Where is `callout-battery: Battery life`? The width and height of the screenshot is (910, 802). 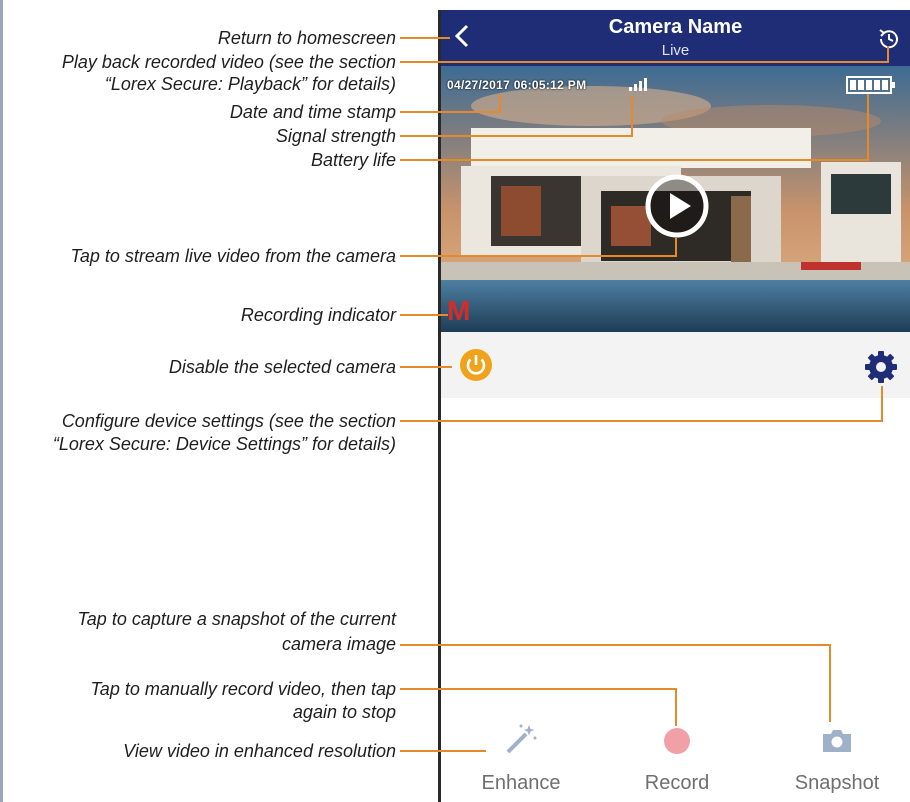 callout-battery: Battery life is located at coordinates (353, 160).